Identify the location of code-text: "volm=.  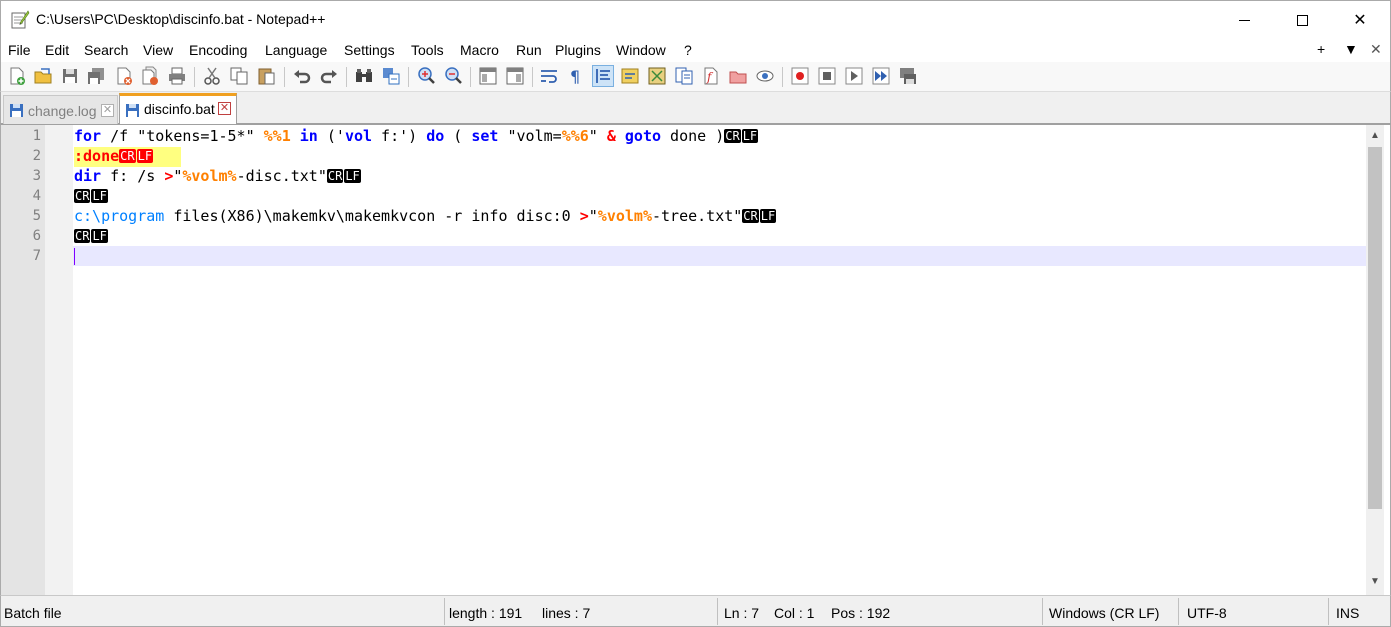
(530, 136).